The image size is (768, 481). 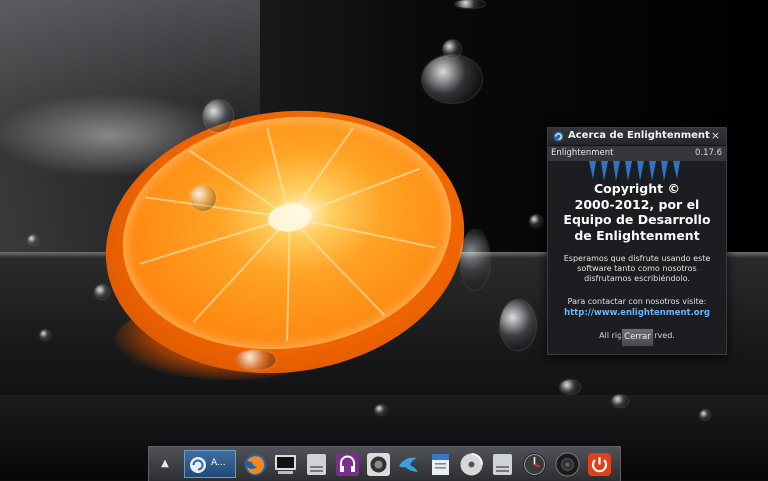 I want to click on firefox-icon, so click(x=255, y=464).